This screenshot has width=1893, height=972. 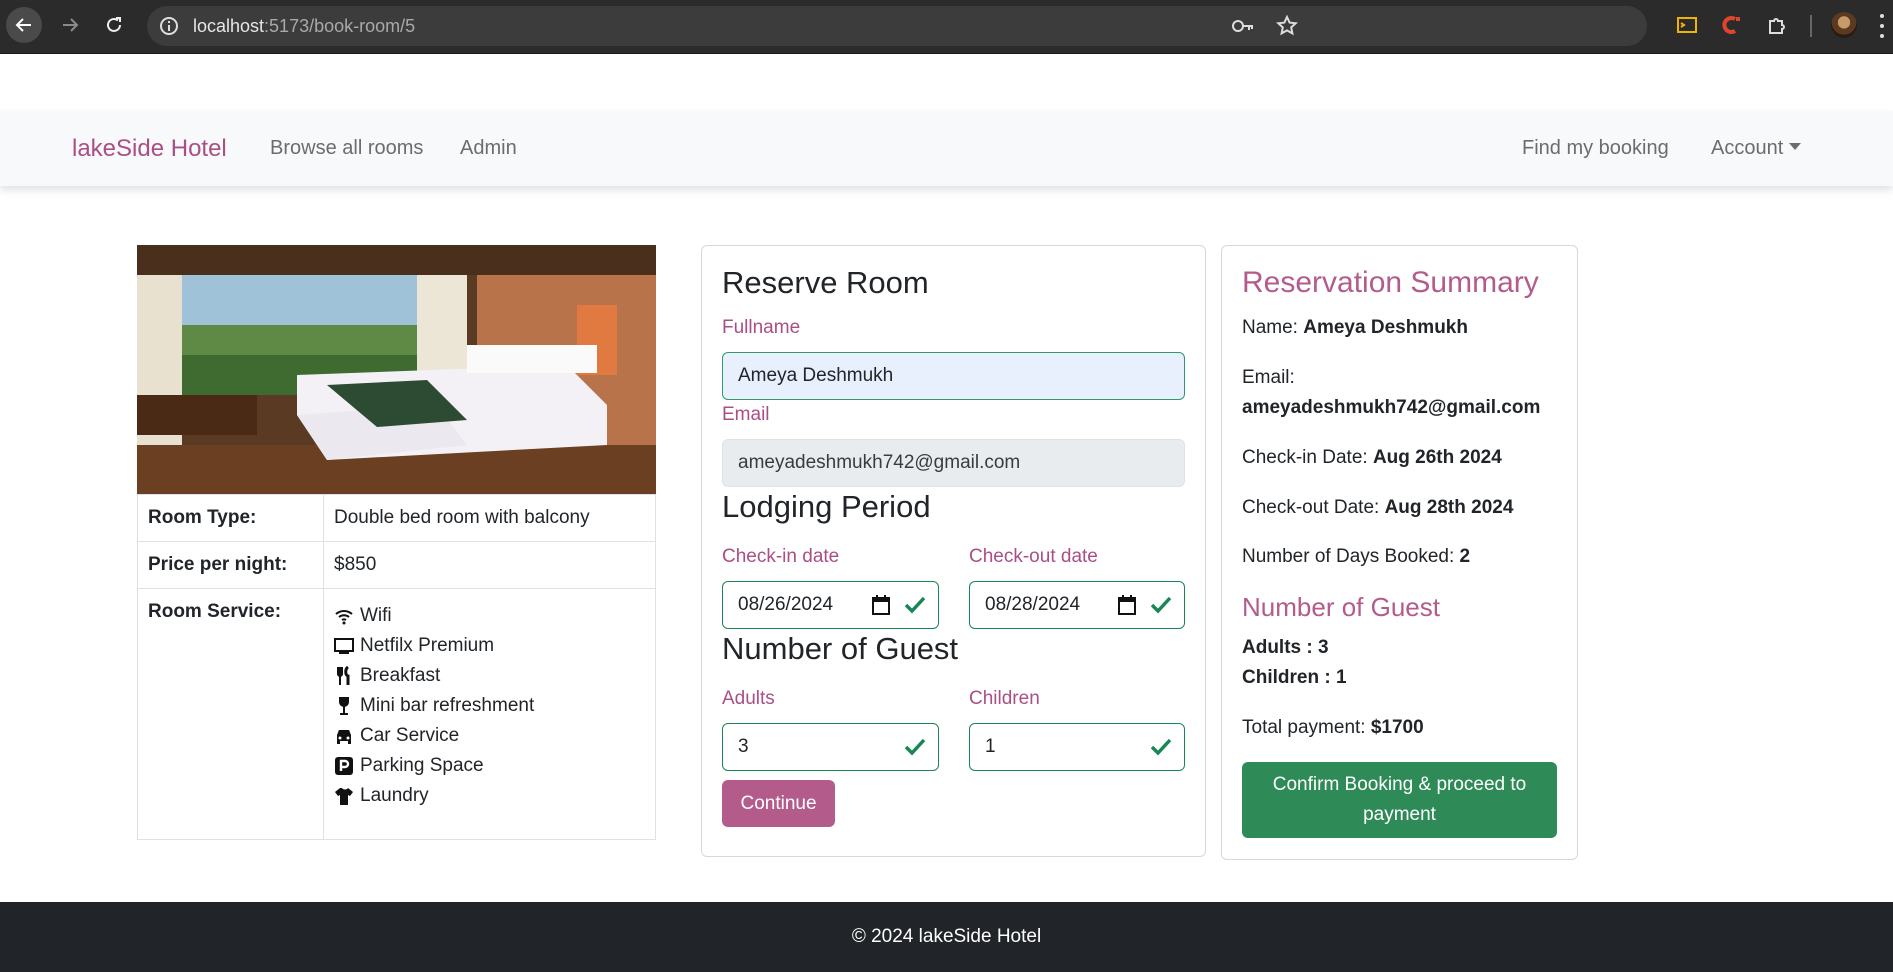 I want to click on browser-menu-icon, so click(x=1883, y=26).